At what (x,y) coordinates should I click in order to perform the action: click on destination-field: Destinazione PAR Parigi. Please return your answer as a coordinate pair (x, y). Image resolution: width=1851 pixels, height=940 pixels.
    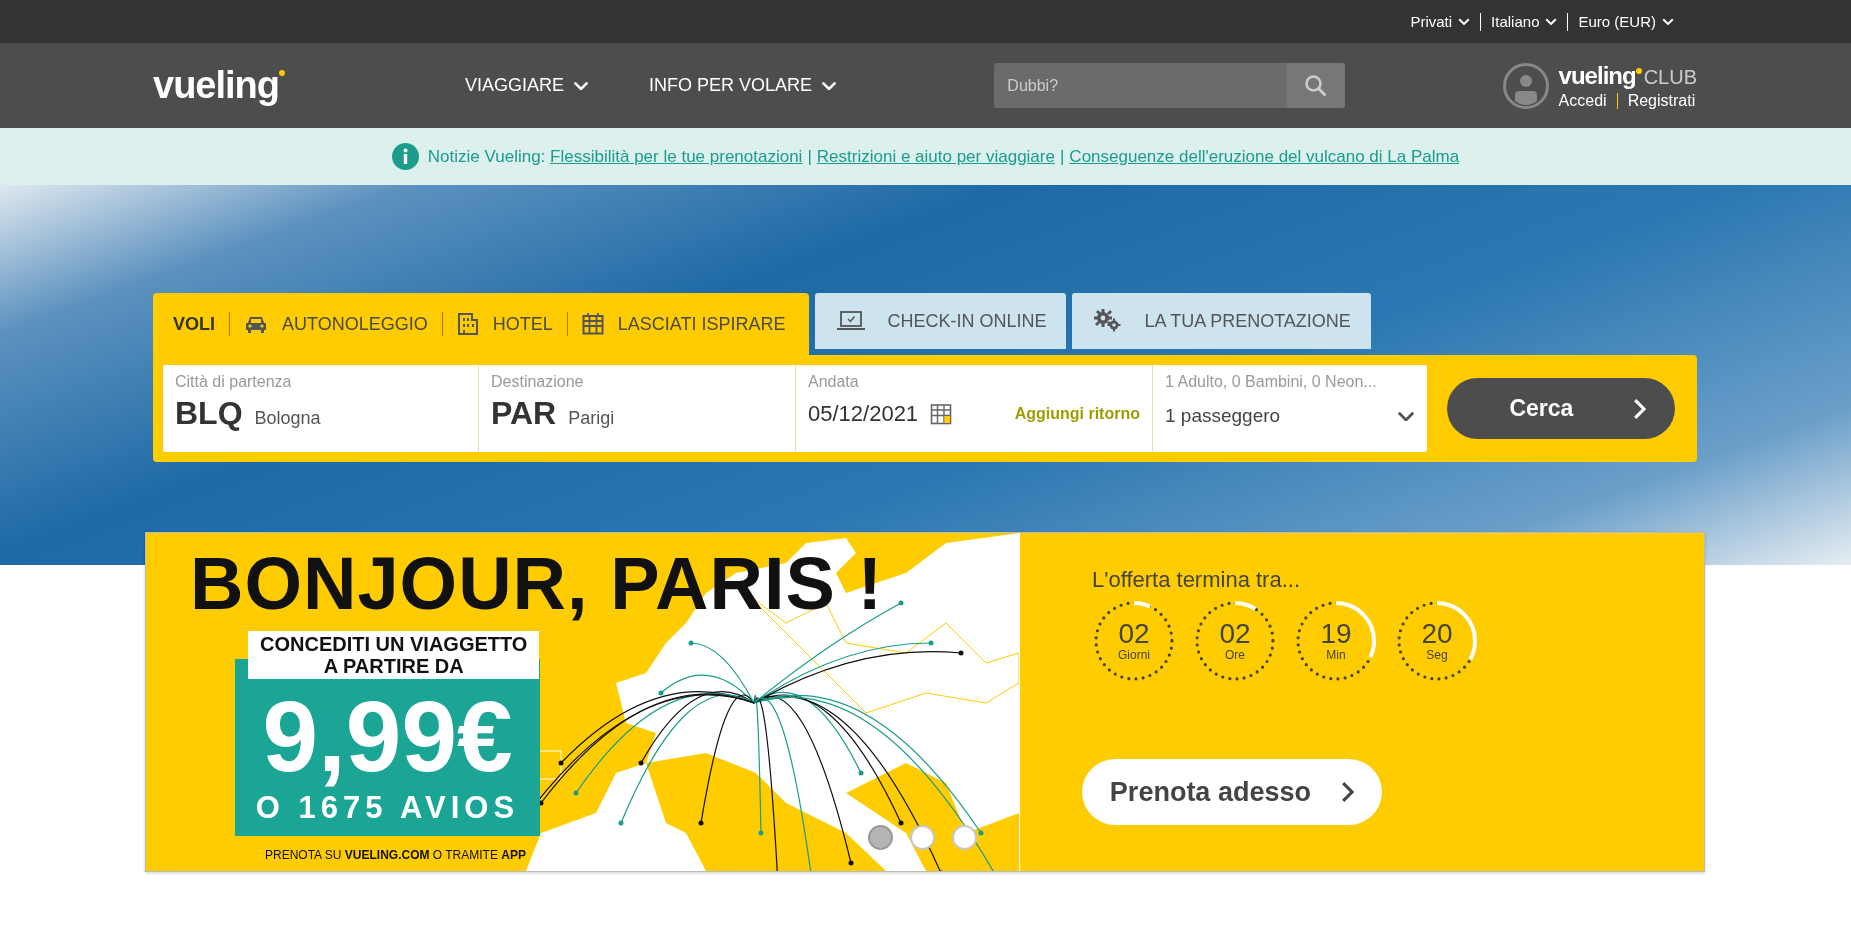
    Looking at the image, I should click on (636, 408).